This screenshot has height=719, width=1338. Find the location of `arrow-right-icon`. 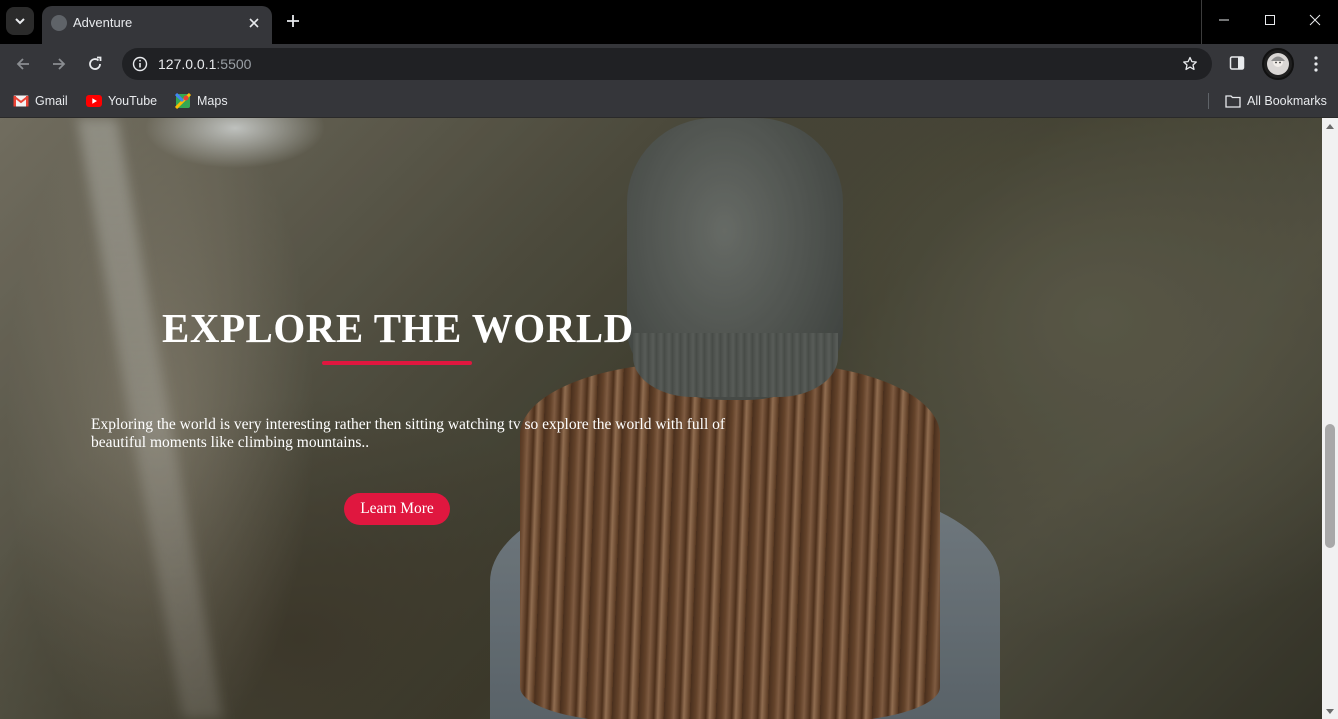

arrow-right-icon is located at coordinates (59, 64).